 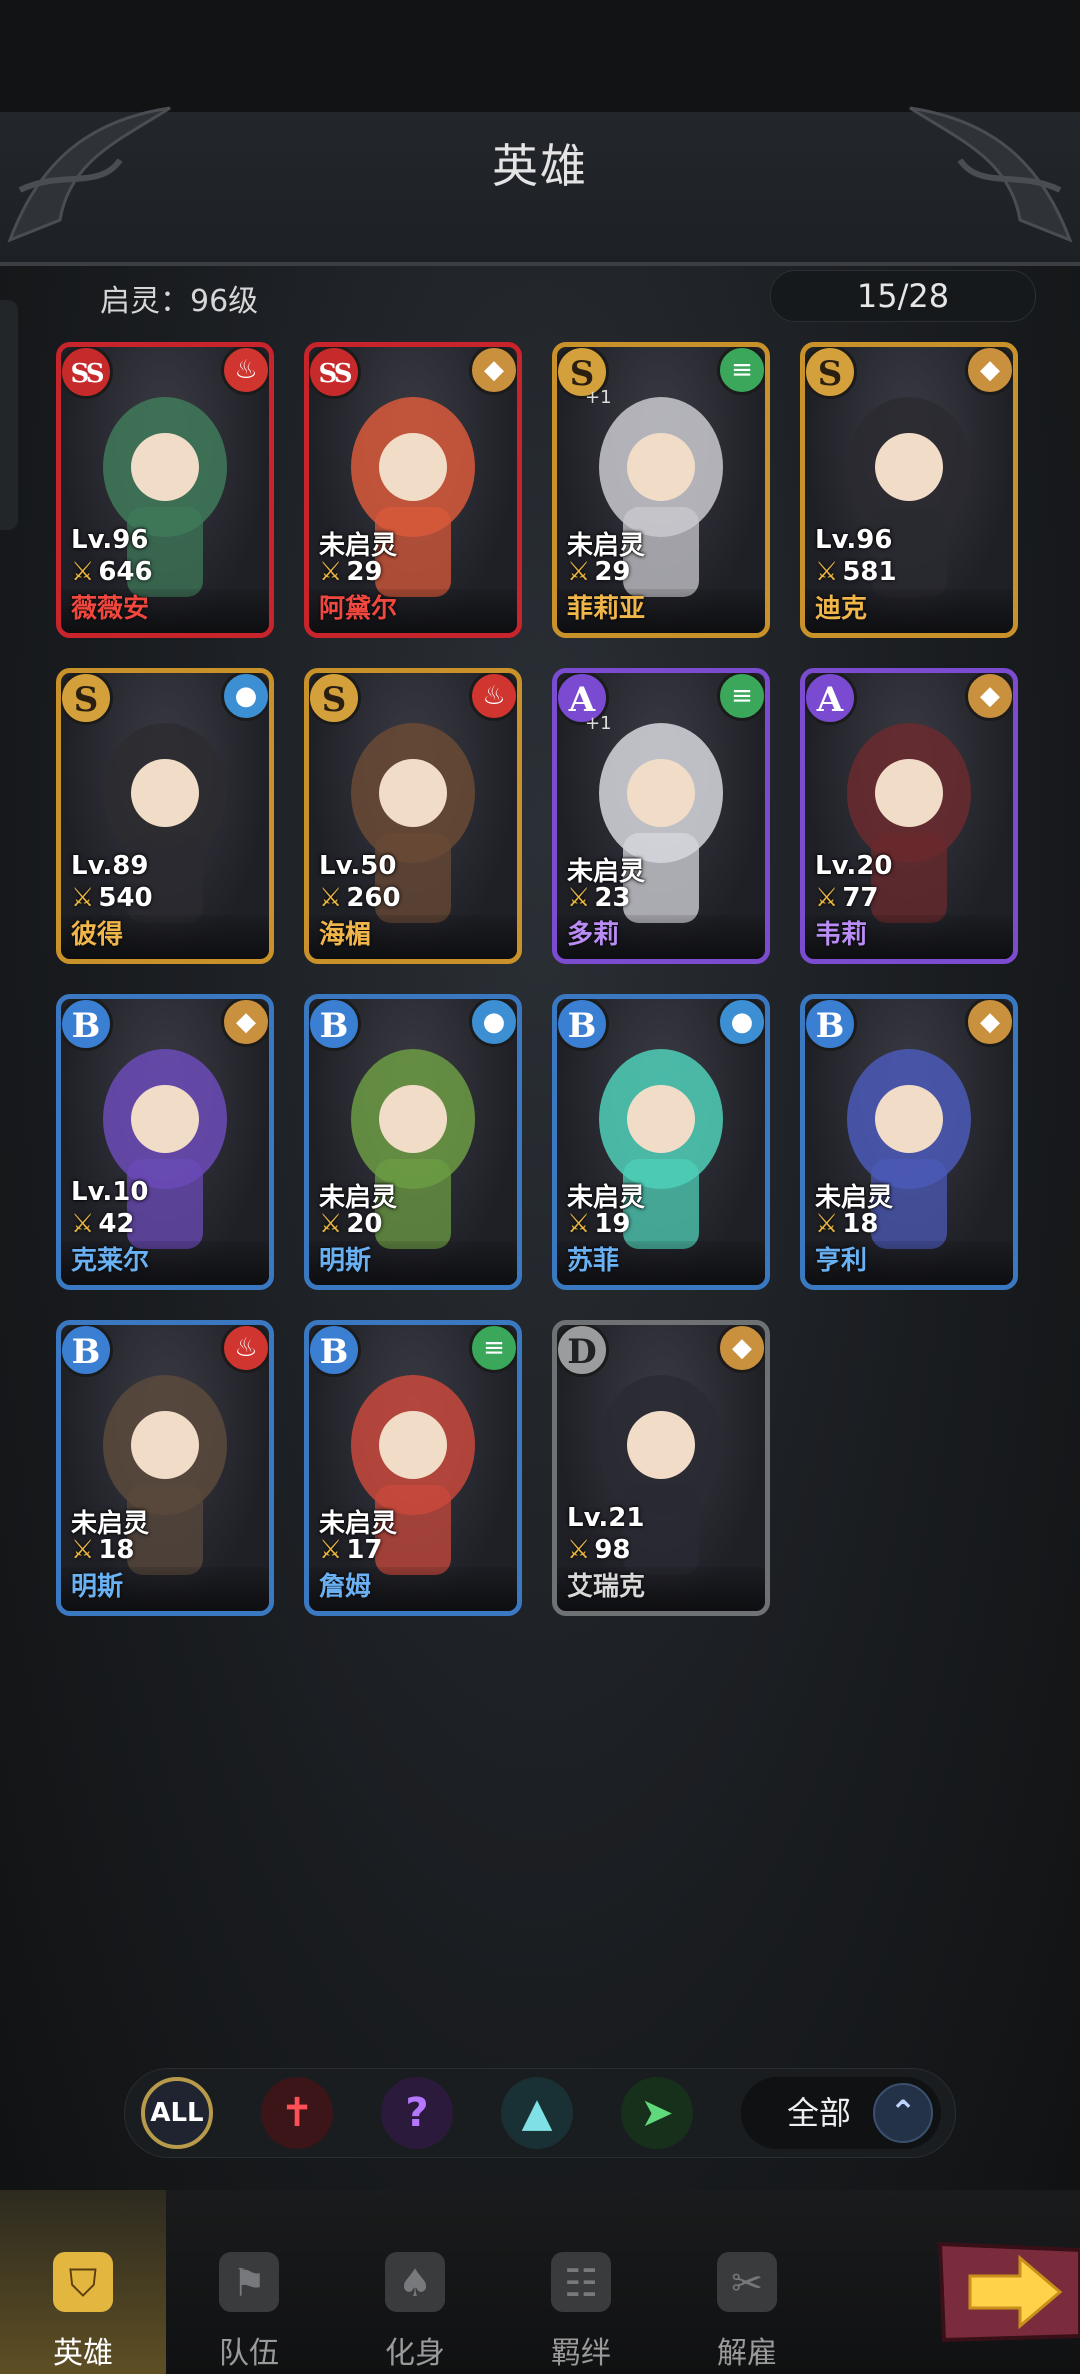 I want to click on star-plus-badge: +1, so click(x=598, y=397).